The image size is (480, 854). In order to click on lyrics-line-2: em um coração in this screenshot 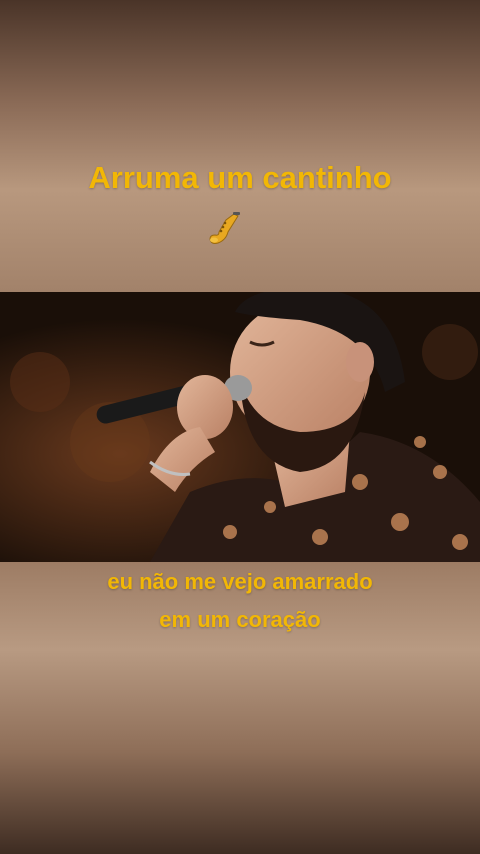, I will do `click(240, 619)`.